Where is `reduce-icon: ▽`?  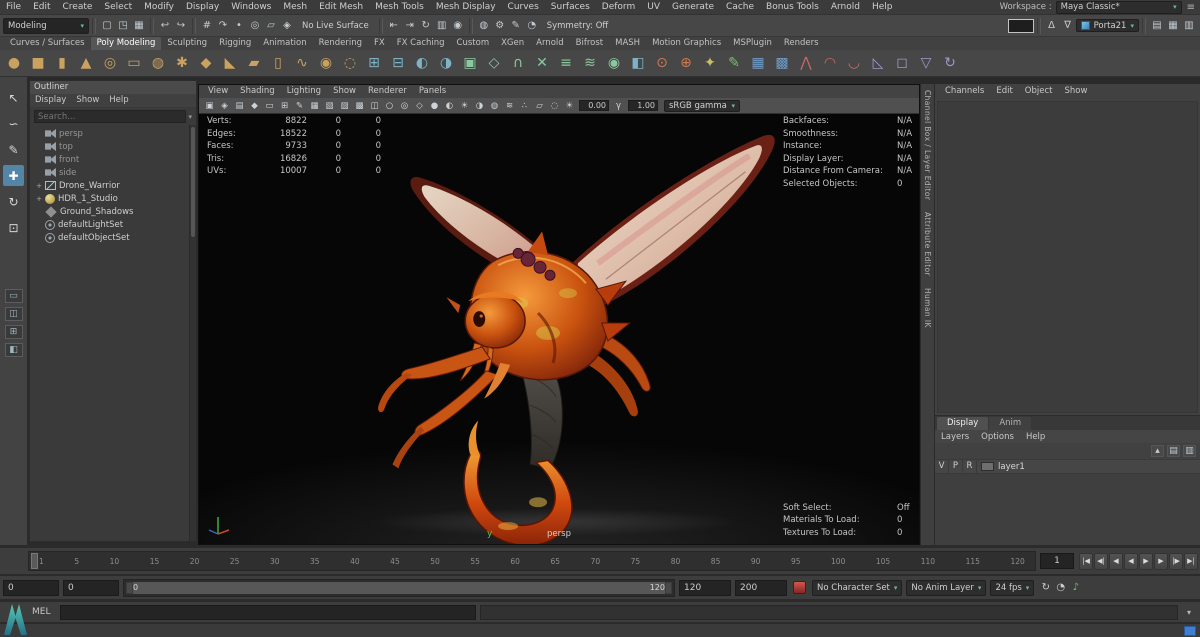 reduce-icon: ▽ is located at coordinates (926, 63).